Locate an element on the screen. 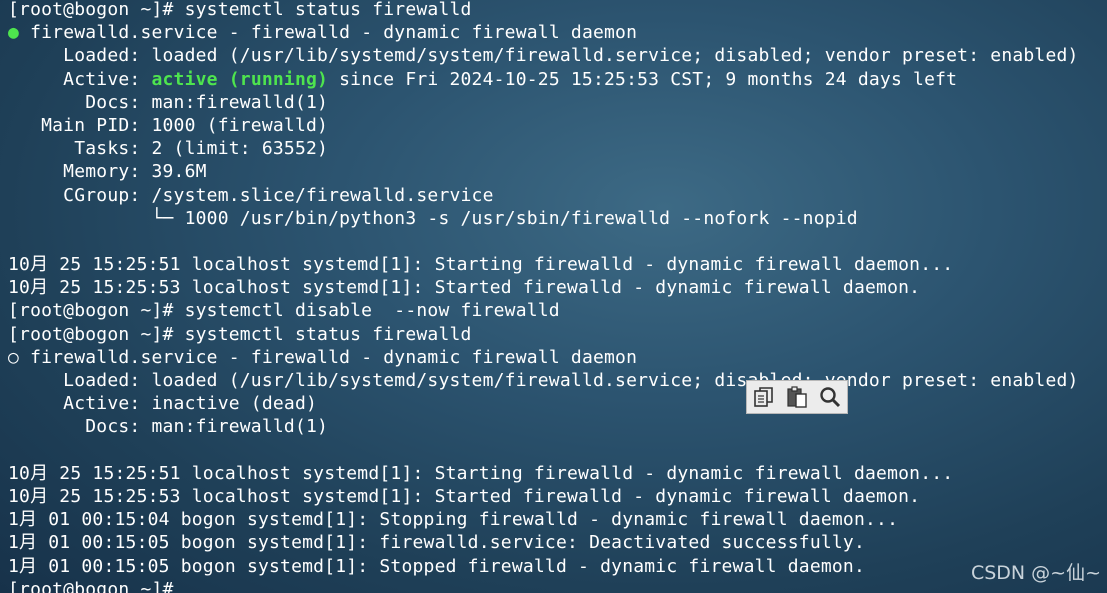 This screenshot has height=593, width=1107. floating-toolbar is located at coordinates (797, 397).